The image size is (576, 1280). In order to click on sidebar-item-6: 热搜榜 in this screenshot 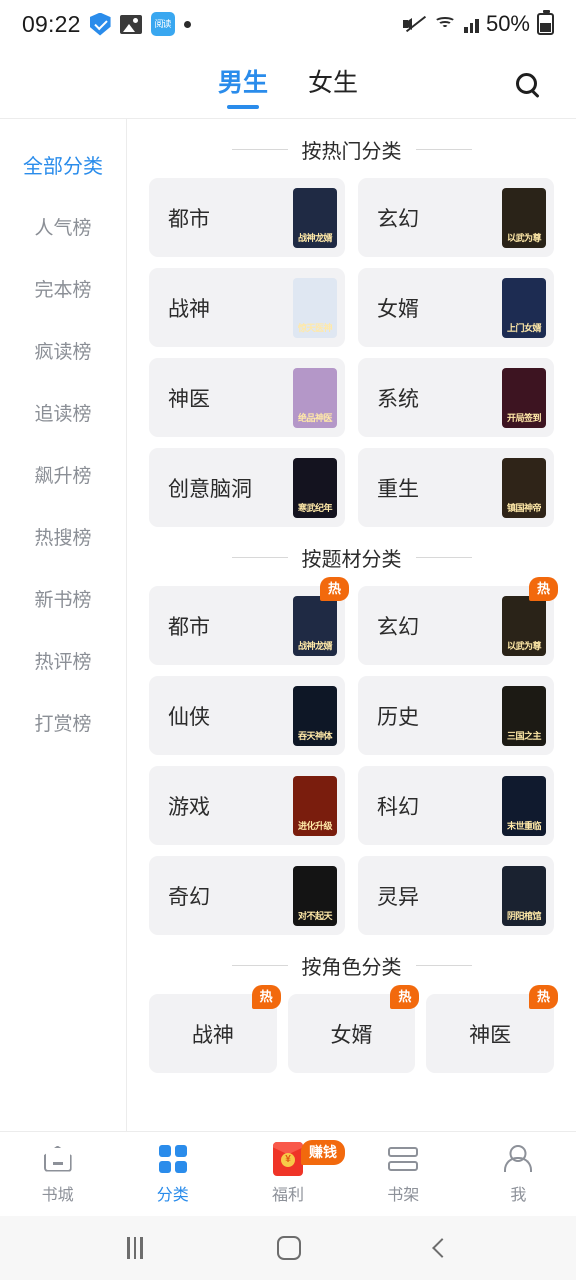, I will do `click(63, 536)`.